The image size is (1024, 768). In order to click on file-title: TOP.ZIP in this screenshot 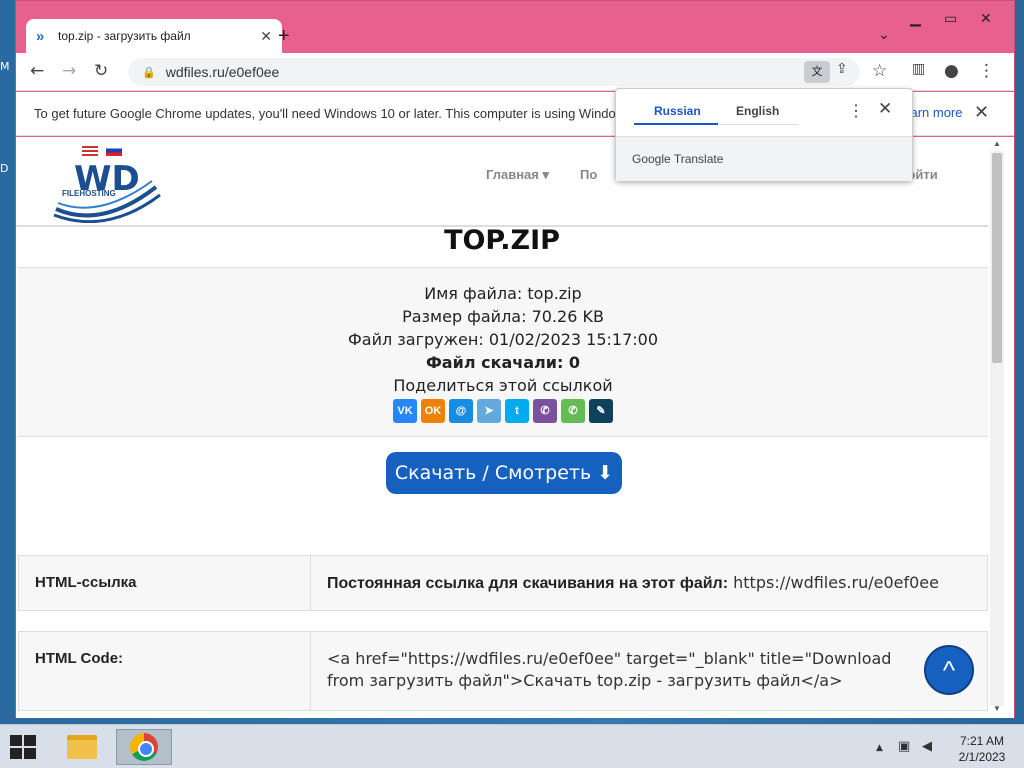, I will do `click(502, 240)`.